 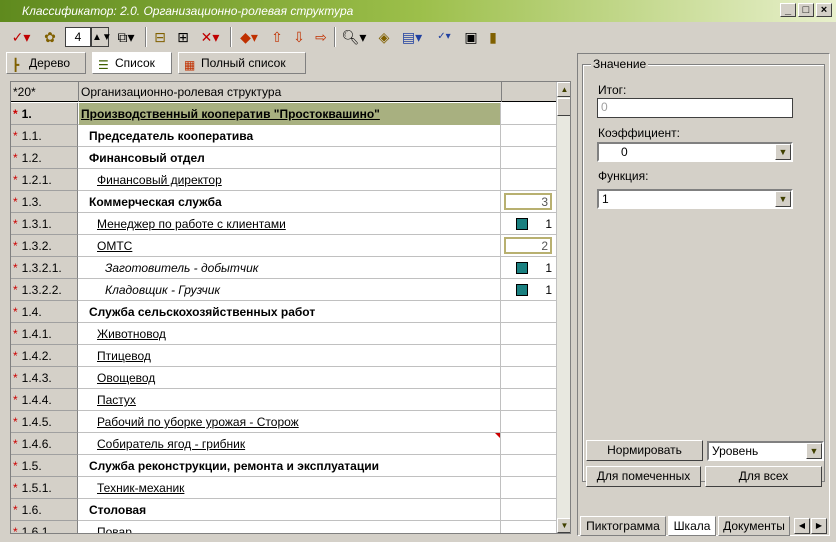 What do you see at coordinates (290, 400) in the screenshot?
I see `row-name: Пастух` at bounding box center [290, 400].